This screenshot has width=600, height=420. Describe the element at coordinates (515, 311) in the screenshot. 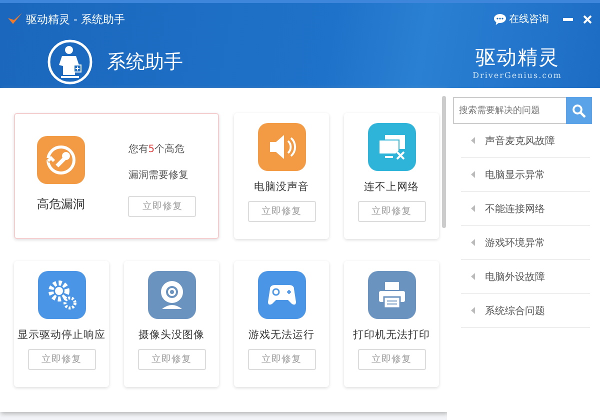

I see `sidebar-item-label: 系统综合问题` at that location.